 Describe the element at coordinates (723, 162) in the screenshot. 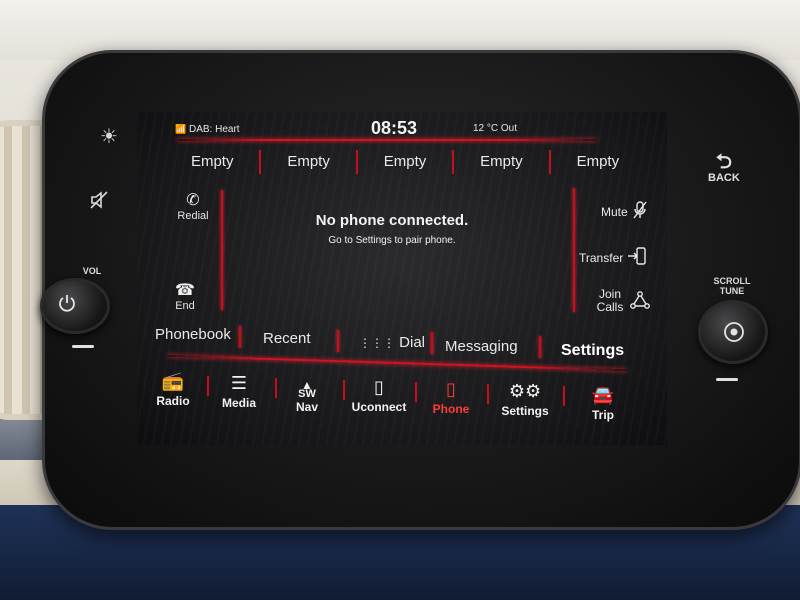

I see `back-arrow-icon: ⮌` at that location.